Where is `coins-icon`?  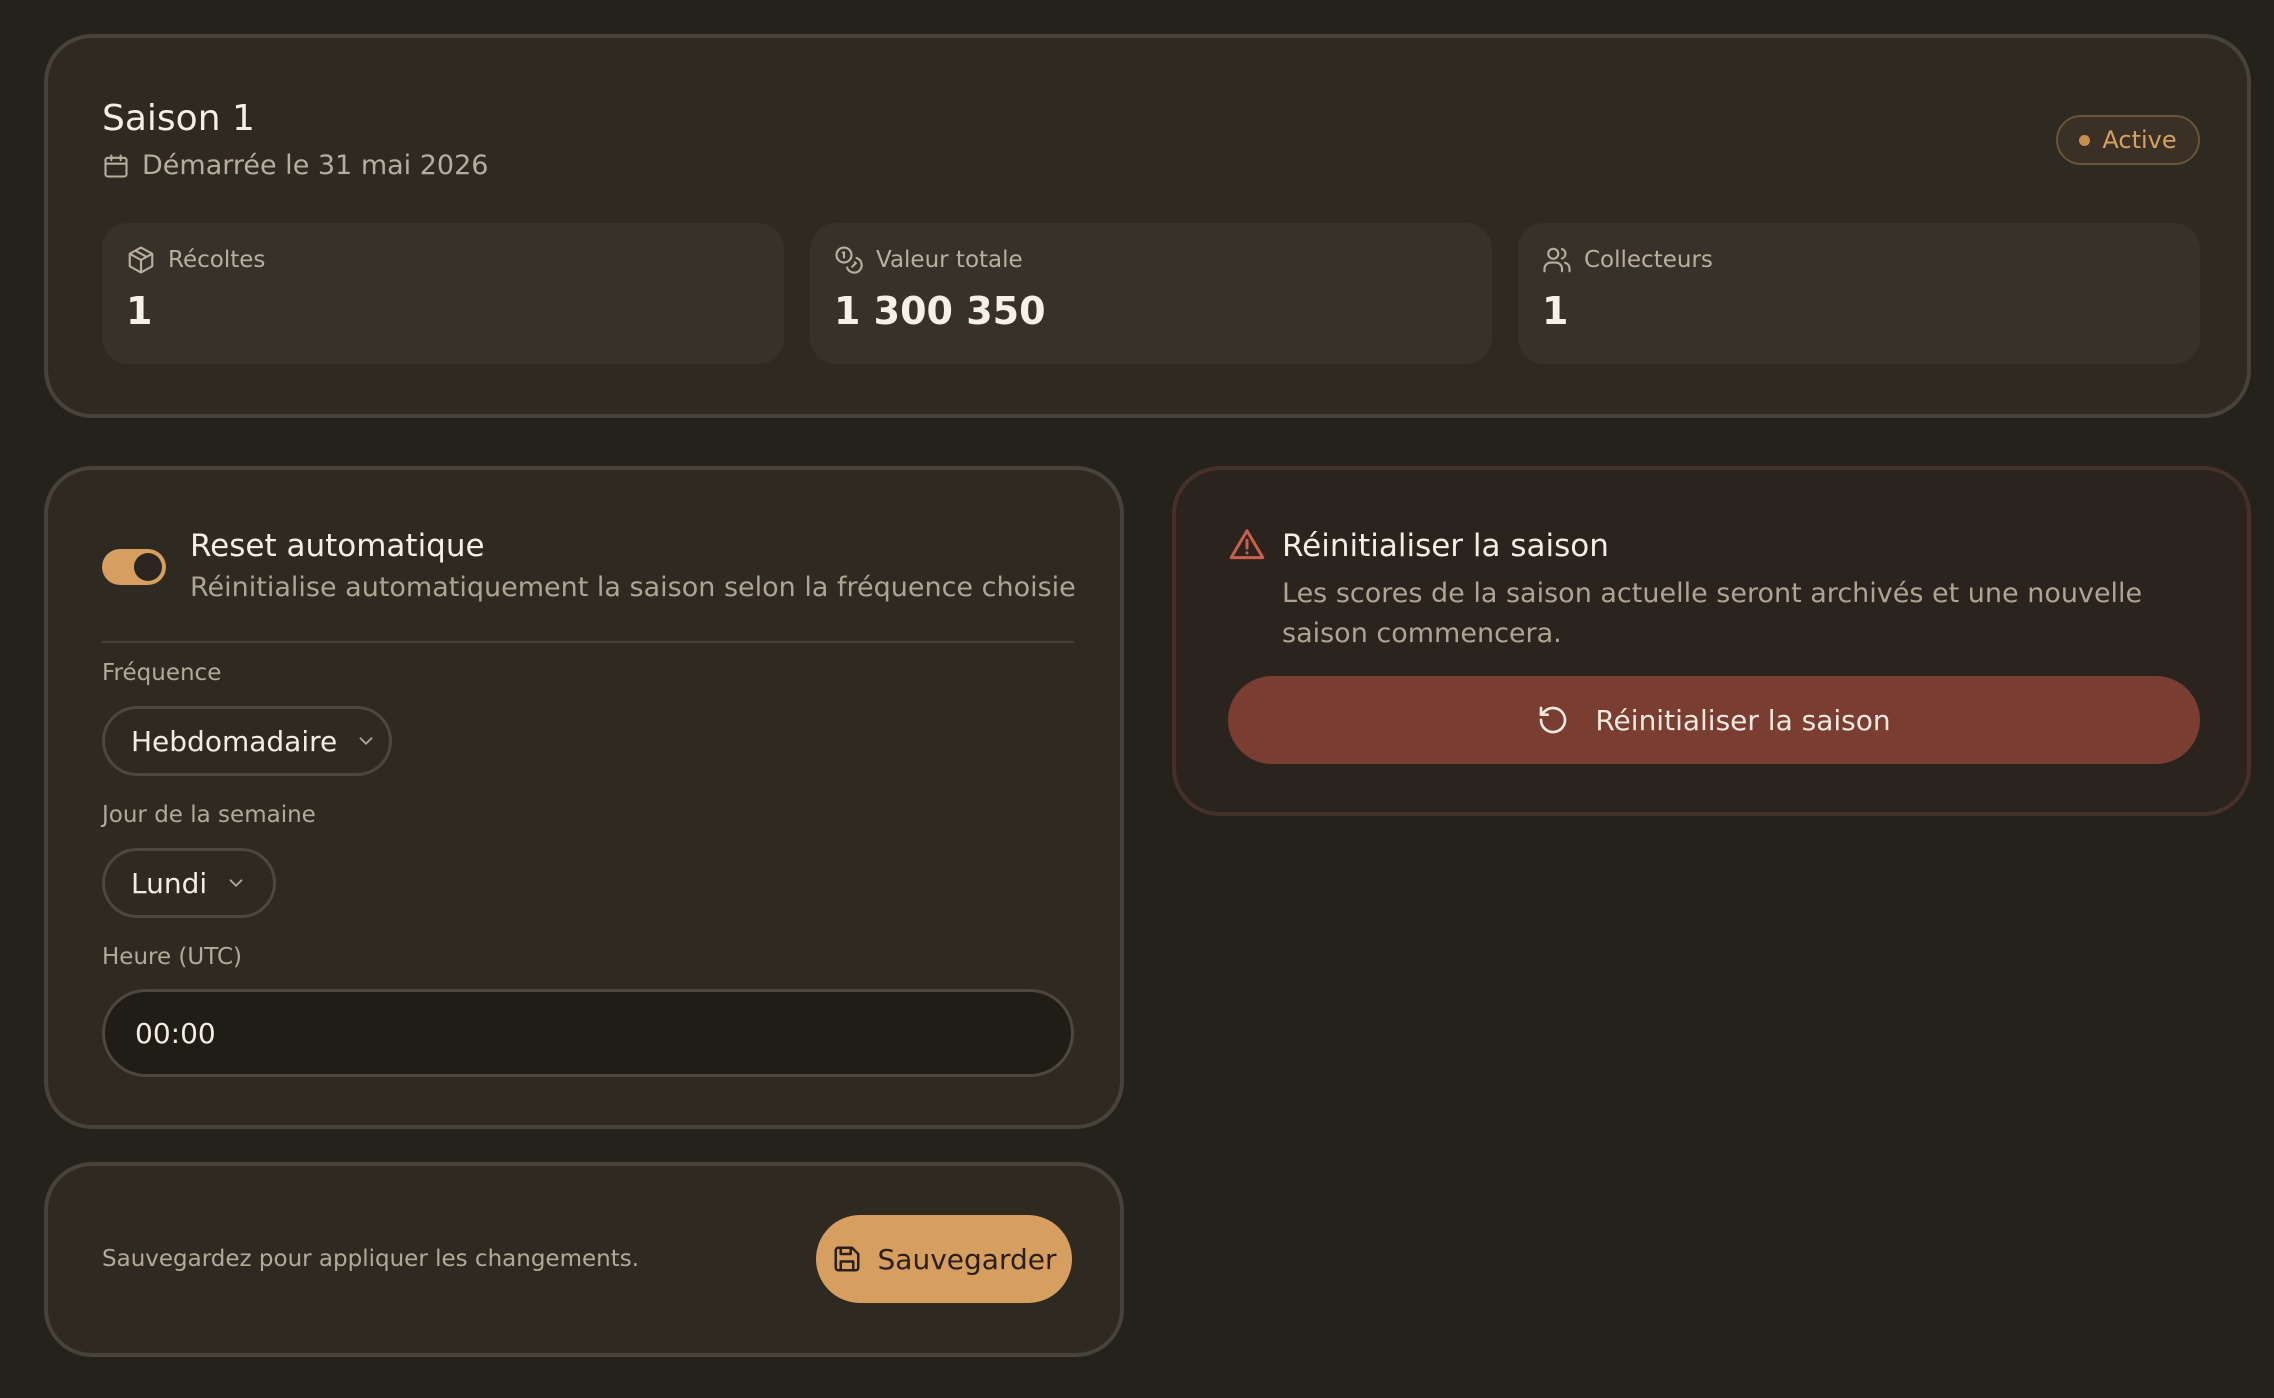 coins-icon is located at coordinates (849, 260).